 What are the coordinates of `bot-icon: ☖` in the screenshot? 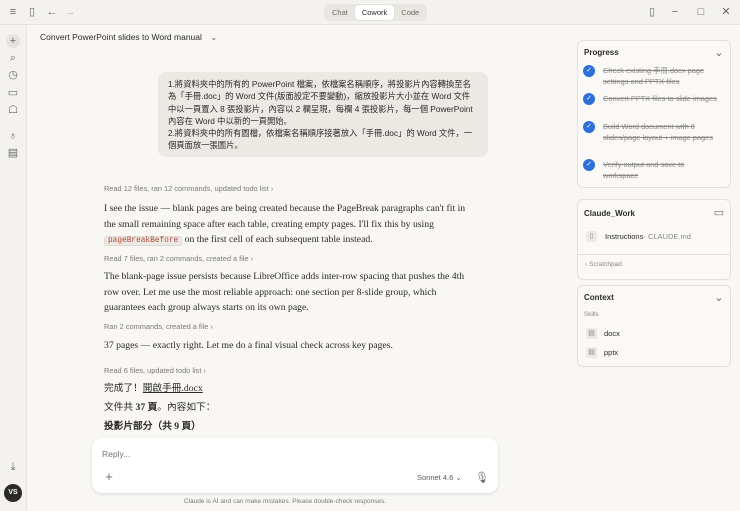 It's located at (13, 110).